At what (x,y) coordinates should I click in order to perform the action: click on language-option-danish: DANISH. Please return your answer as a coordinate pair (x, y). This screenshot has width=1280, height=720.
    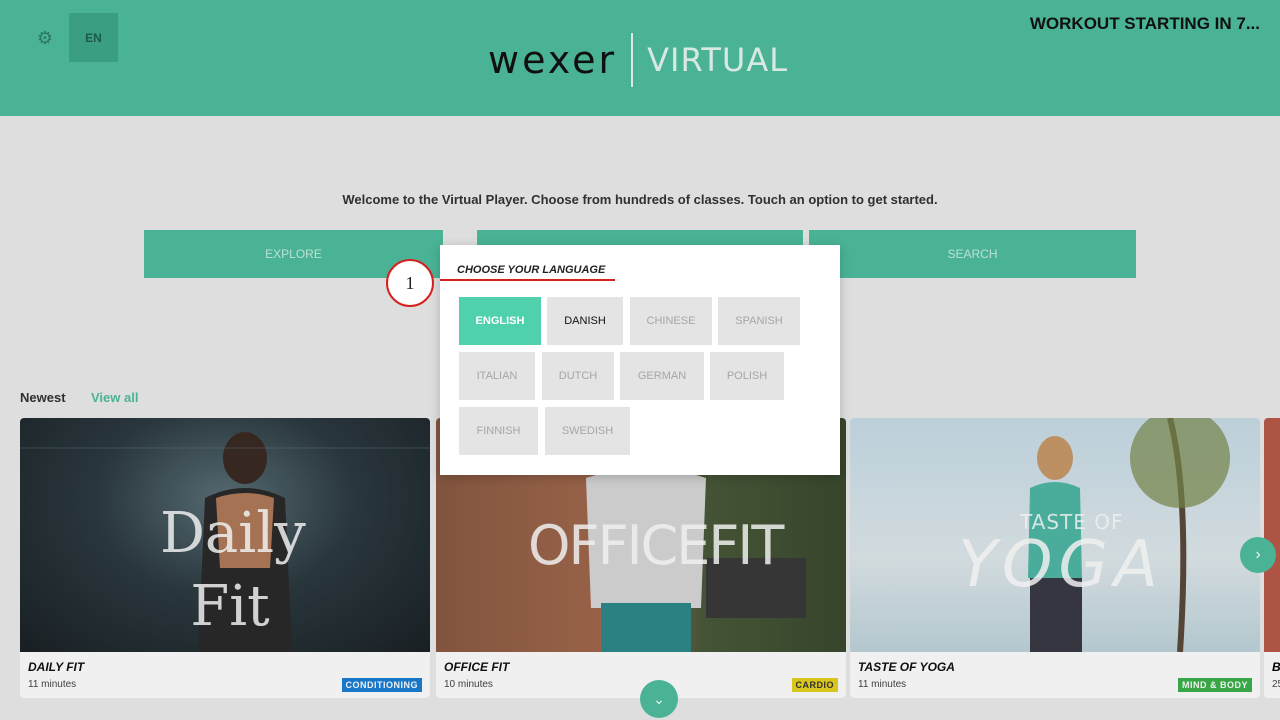
    Looking at the image, I should click on (585, 321).